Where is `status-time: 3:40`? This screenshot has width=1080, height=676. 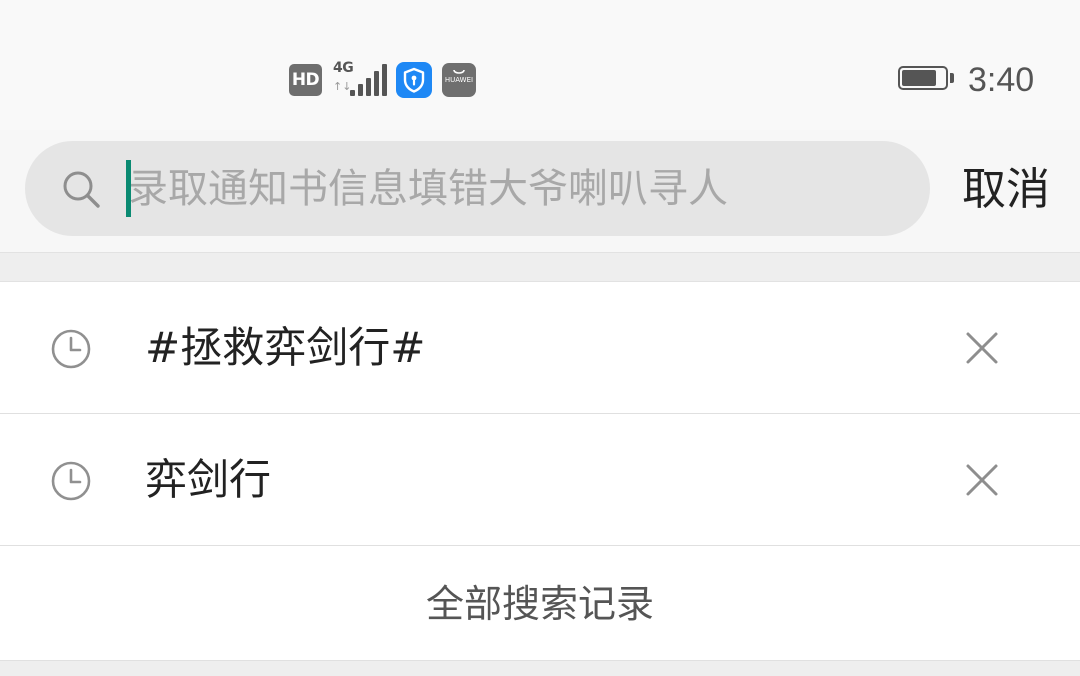 status-time: 3:40 is located at coordinates (1001, 80).